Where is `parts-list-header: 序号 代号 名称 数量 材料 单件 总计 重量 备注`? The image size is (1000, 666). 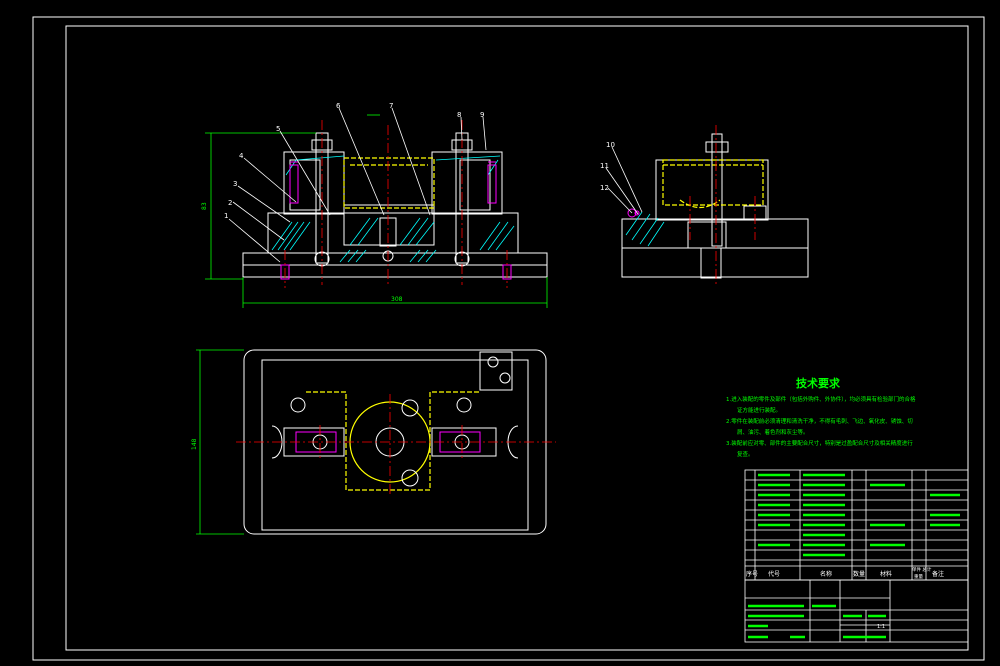 parts-list-header: 序号 代号 名称 数量 材料 单件 总计 重量 备注 is located at coordinates (845, 573).